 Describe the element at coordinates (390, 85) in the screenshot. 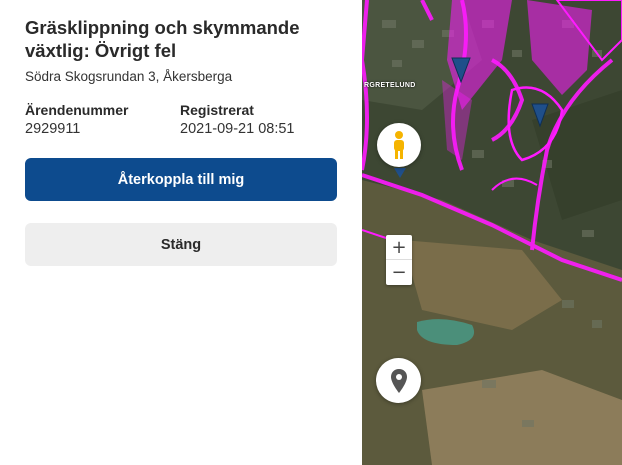

I see `map-place-label: RGRETELUND` at that location.